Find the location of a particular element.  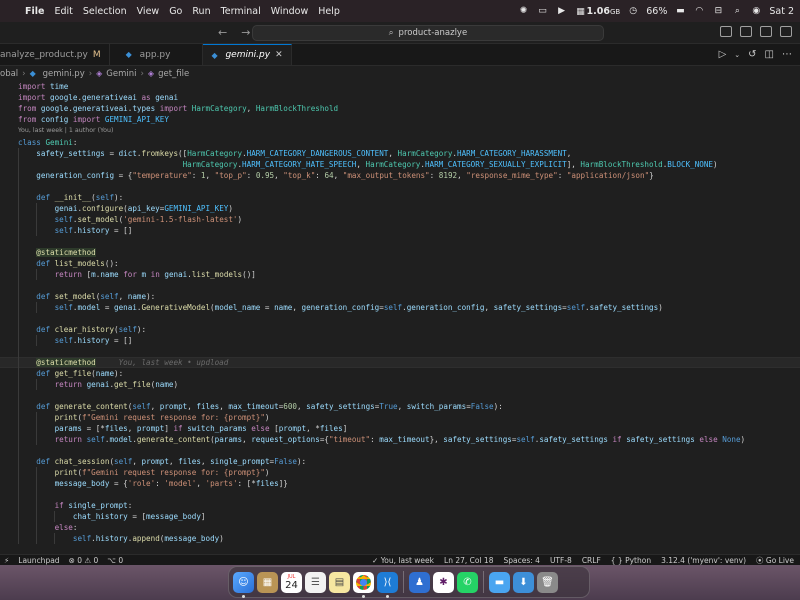

git-blame-status: ✓ You, last week is located at coordinates (403, 560).